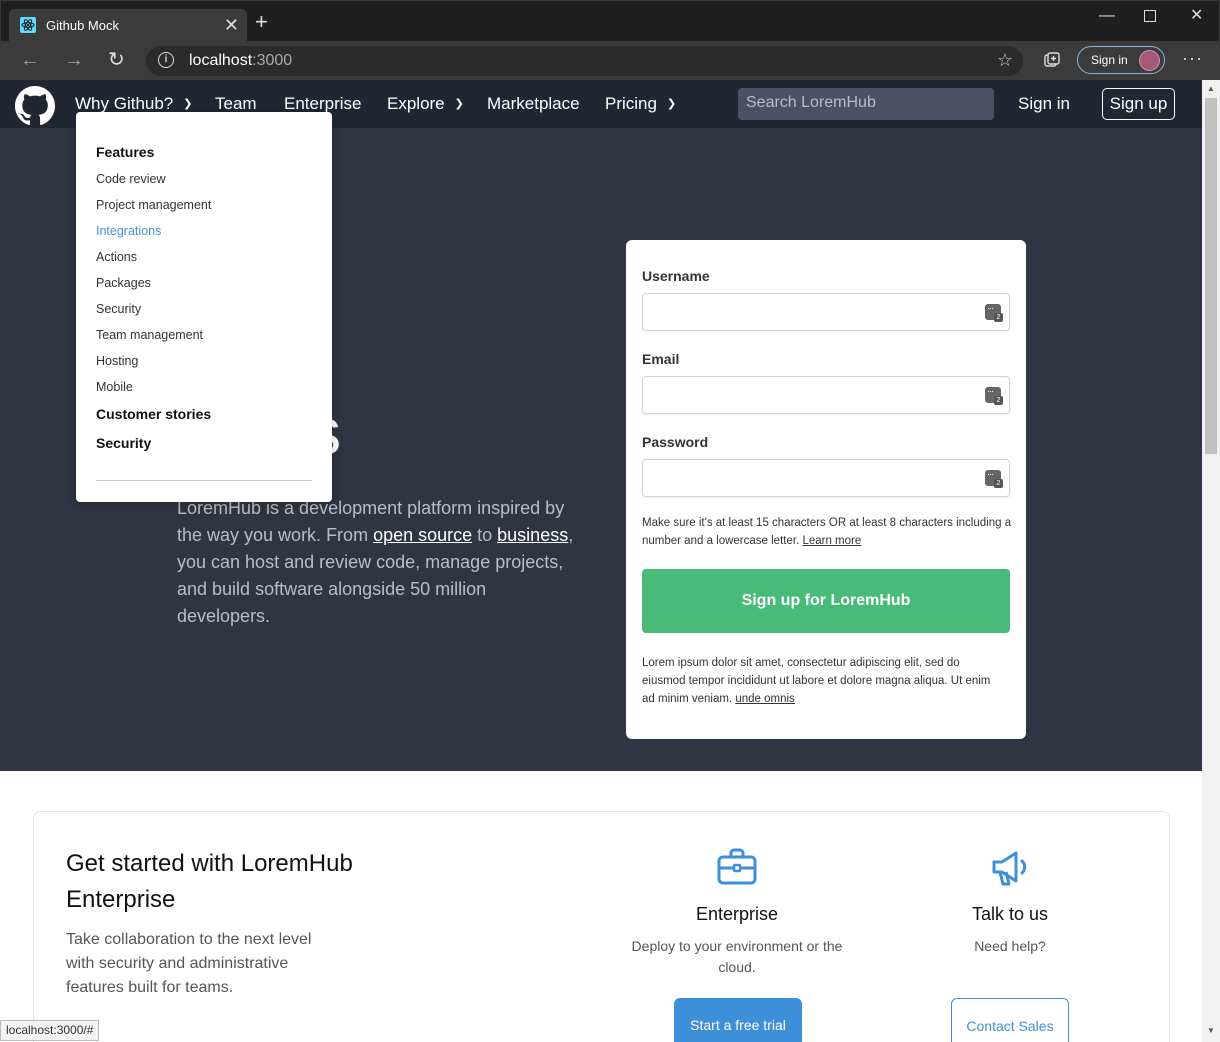 This screenshot has height=1042, width=1220. I want to click on open-source-link: open source, so click(422, 535).